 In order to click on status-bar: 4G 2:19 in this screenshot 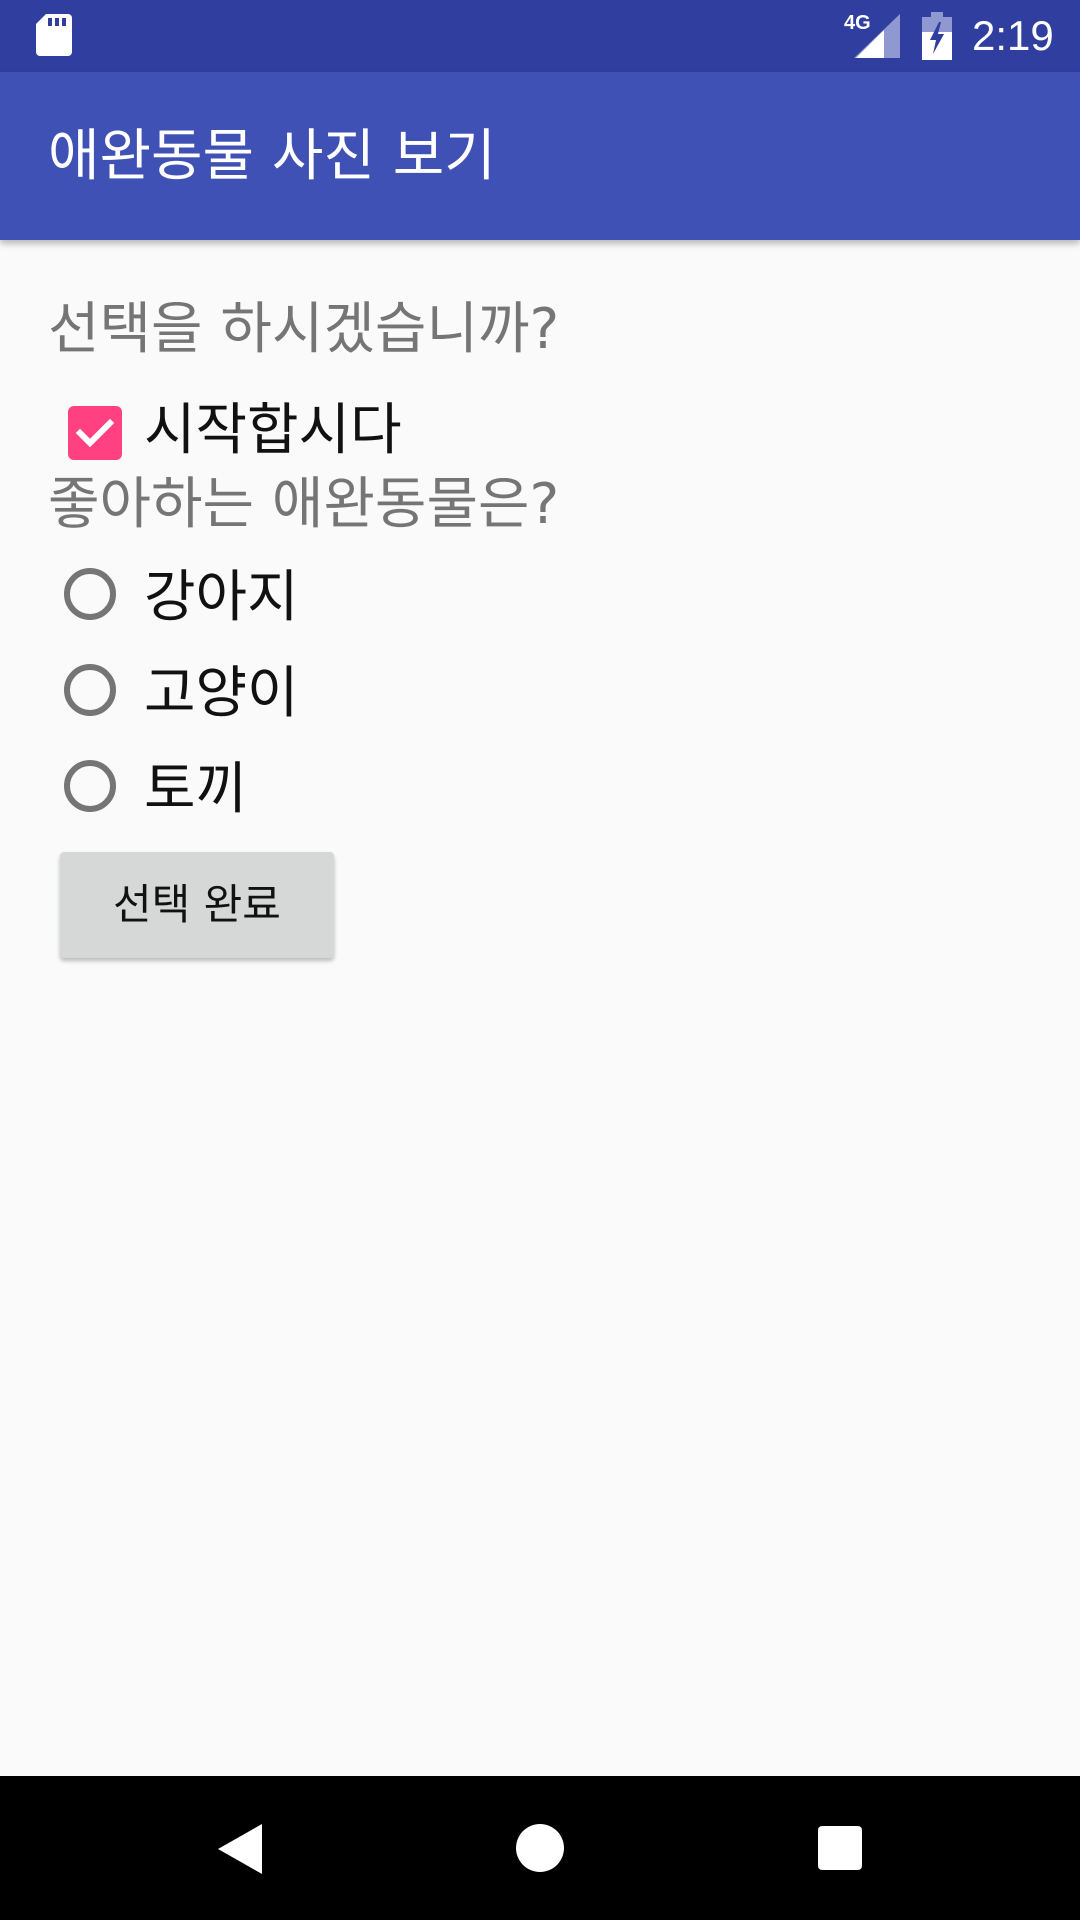, I will do `click(540, 36)`.